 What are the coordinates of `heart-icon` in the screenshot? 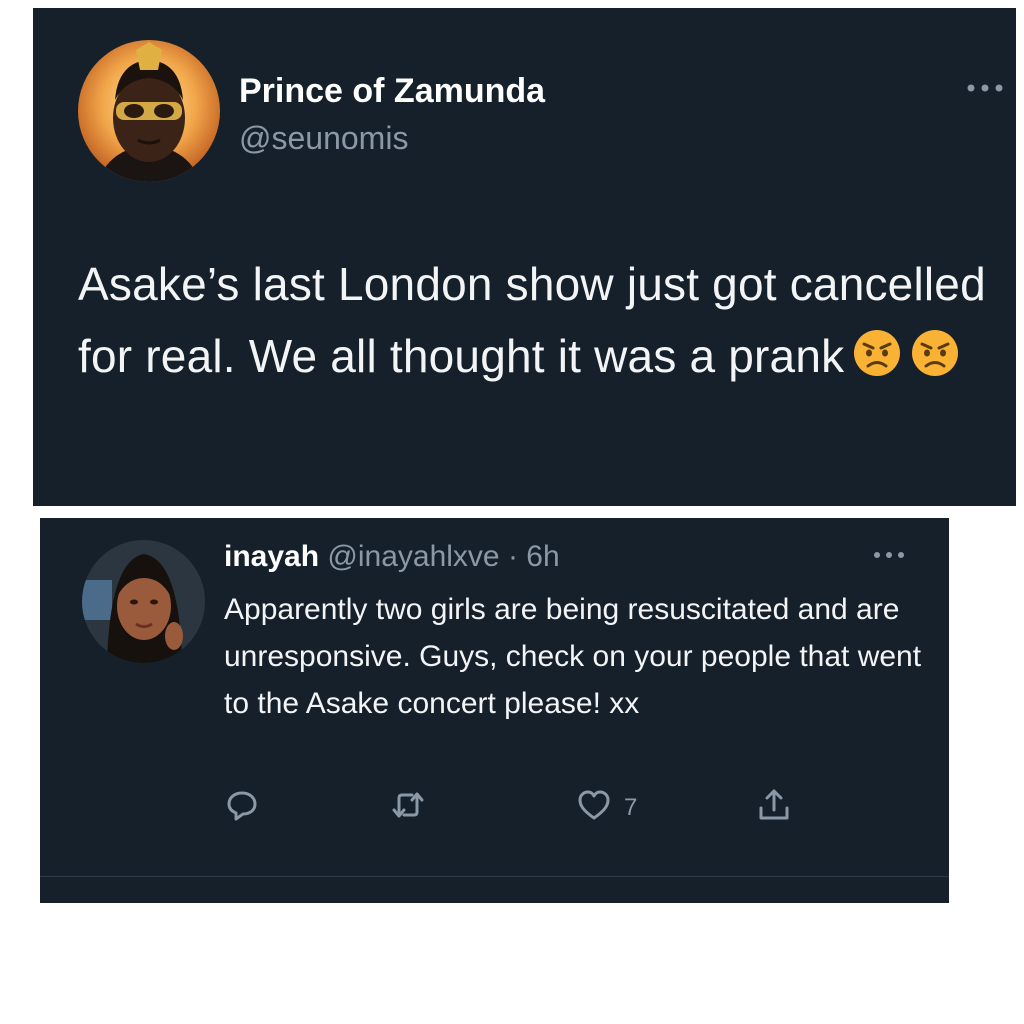 It's located at (594, 808).